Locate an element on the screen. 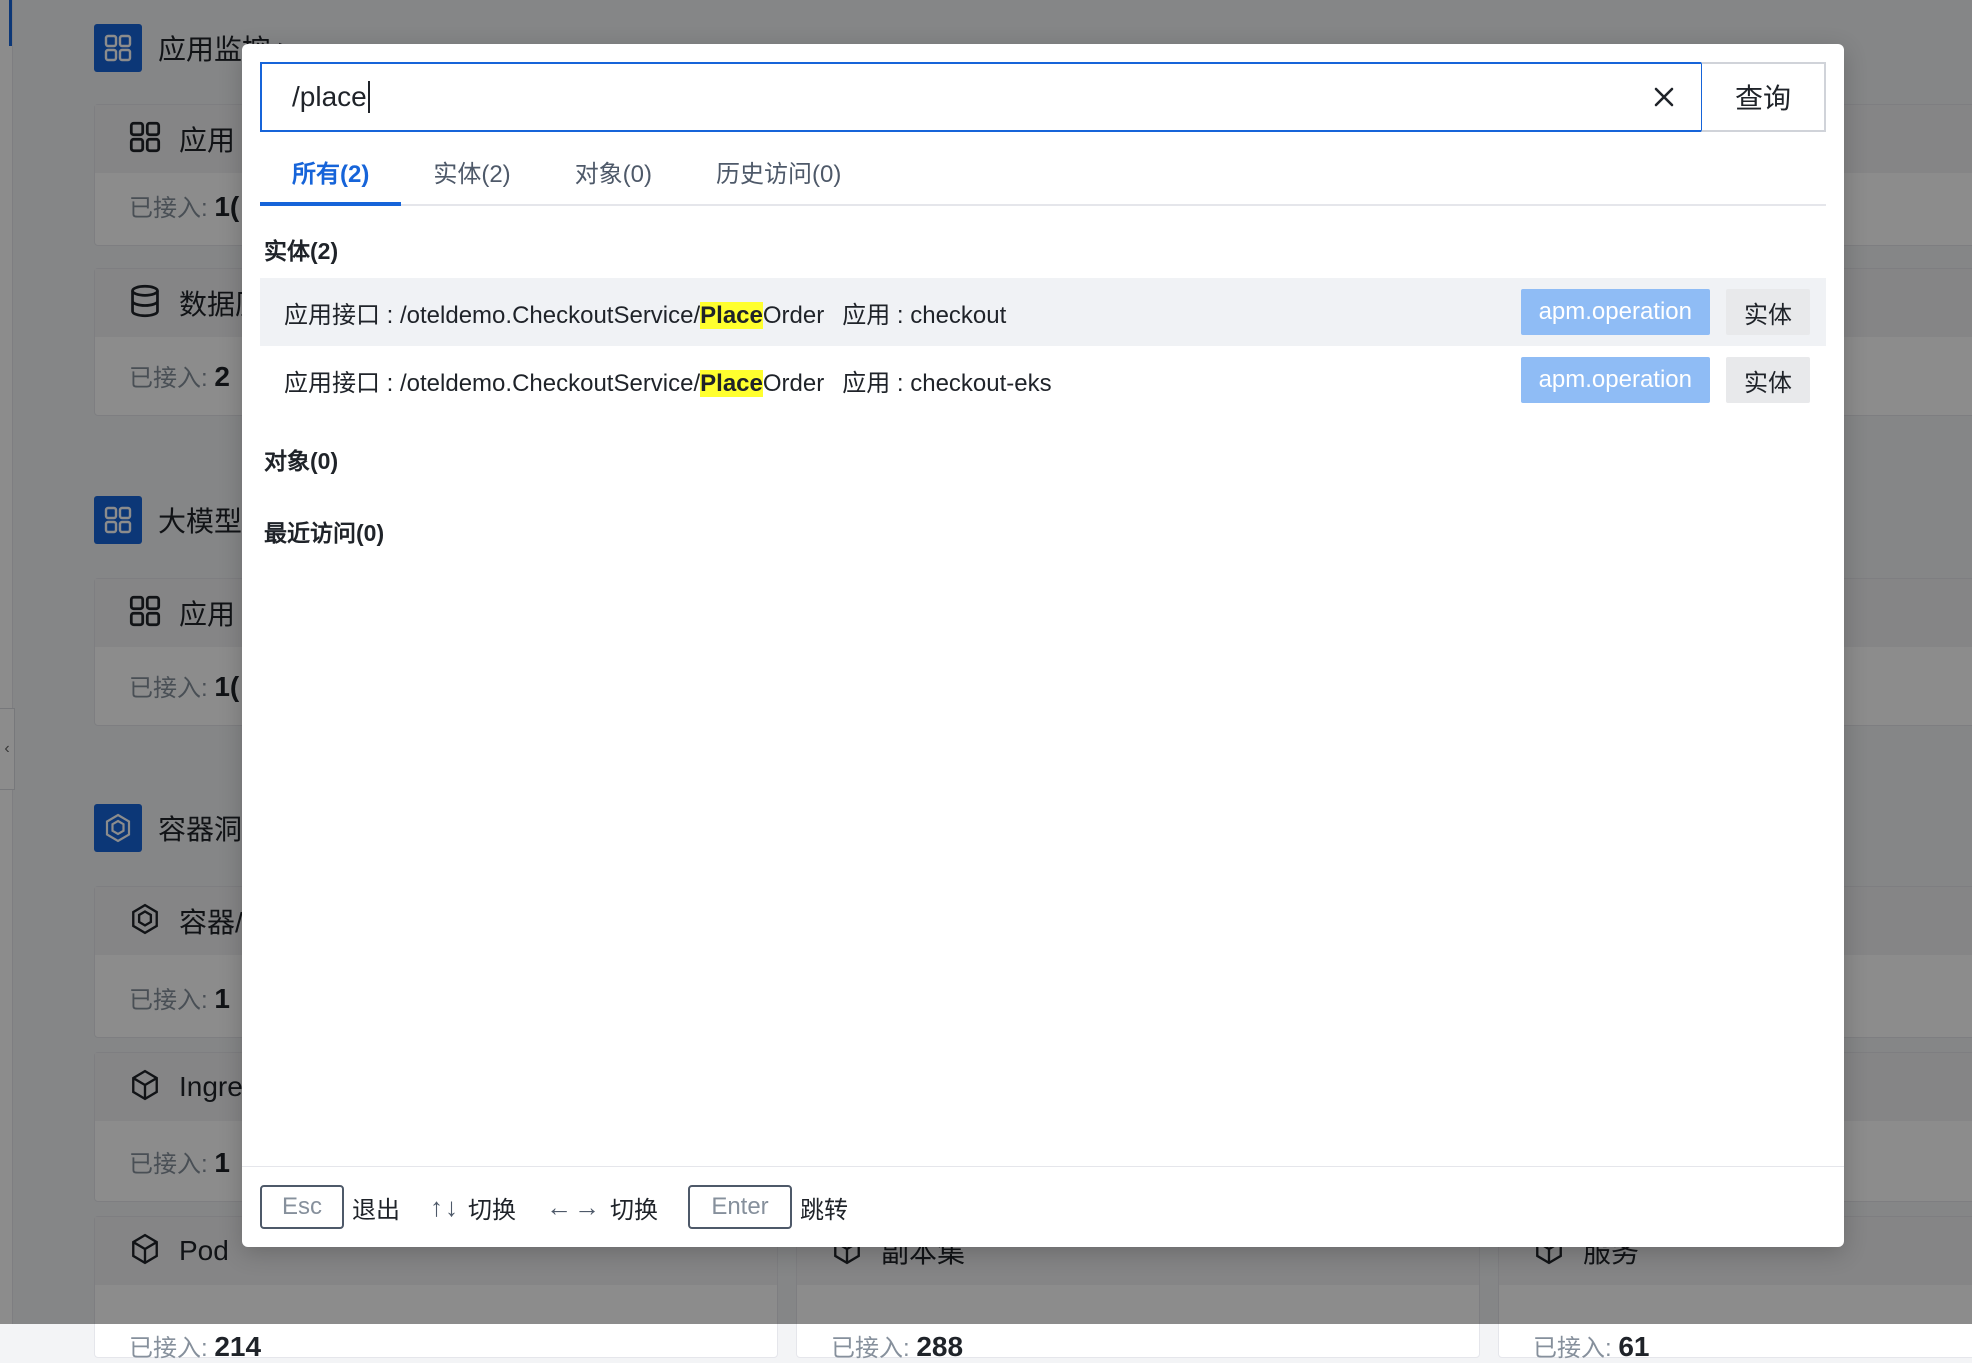 The image size is (1972, 1363). search-bar: /place 查询 is located at coordinates (1043, 97).